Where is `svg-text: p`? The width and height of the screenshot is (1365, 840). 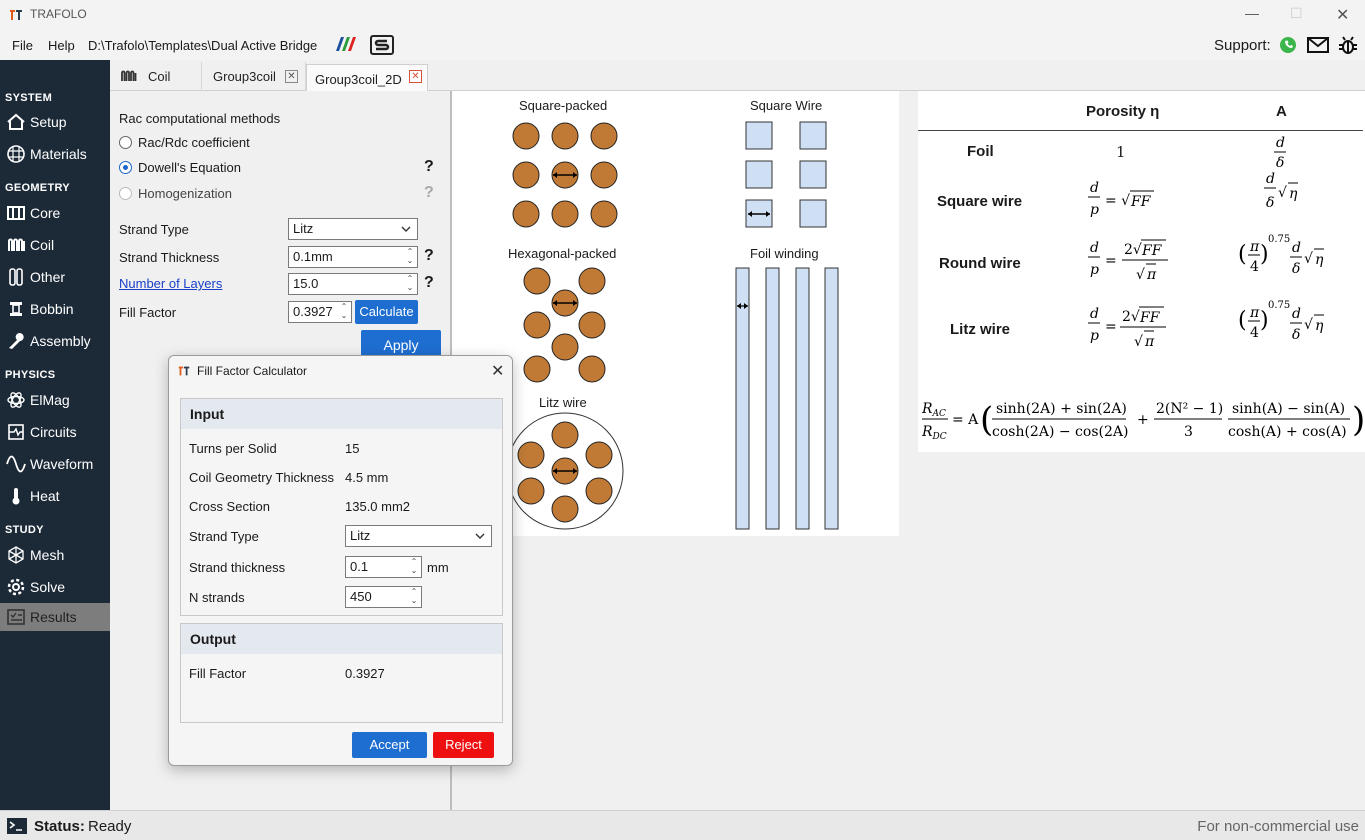
svg-text: p is located at coordinates (1094, 270).